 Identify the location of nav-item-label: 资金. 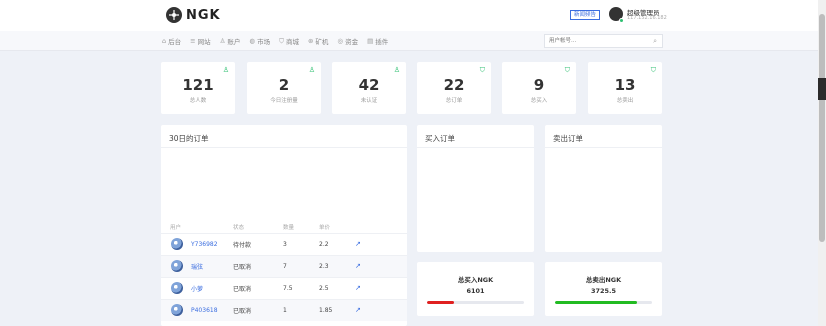
(352, 42).